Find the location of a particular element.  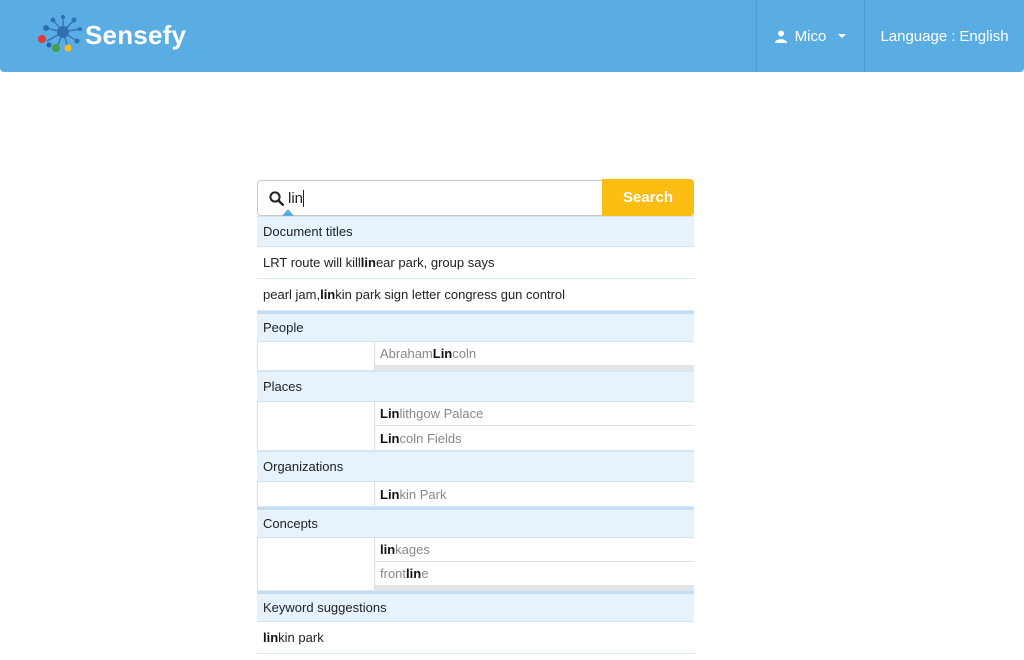

section-heading-people: People is located at coordinates (475, 326).